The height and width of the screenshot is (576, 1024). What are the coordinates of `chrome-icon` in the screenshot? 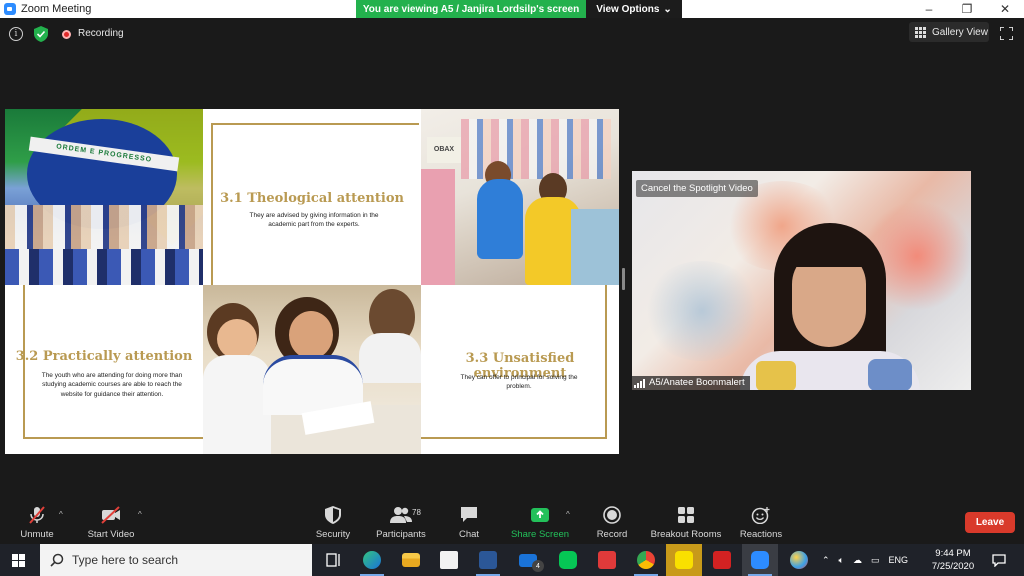 It's located at (646, 560).